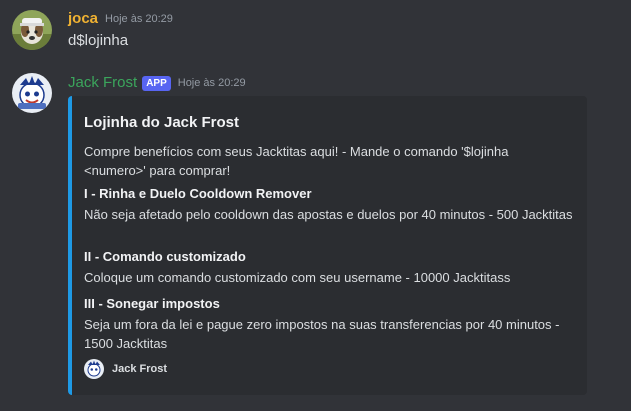  I want to click on bot-avatar-jack-frost, so click(32, 93).